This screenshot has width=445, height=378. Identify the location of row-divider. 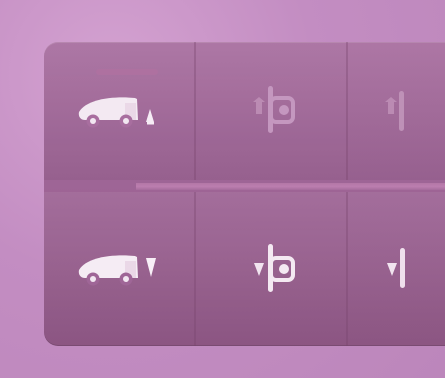
(290, 186).